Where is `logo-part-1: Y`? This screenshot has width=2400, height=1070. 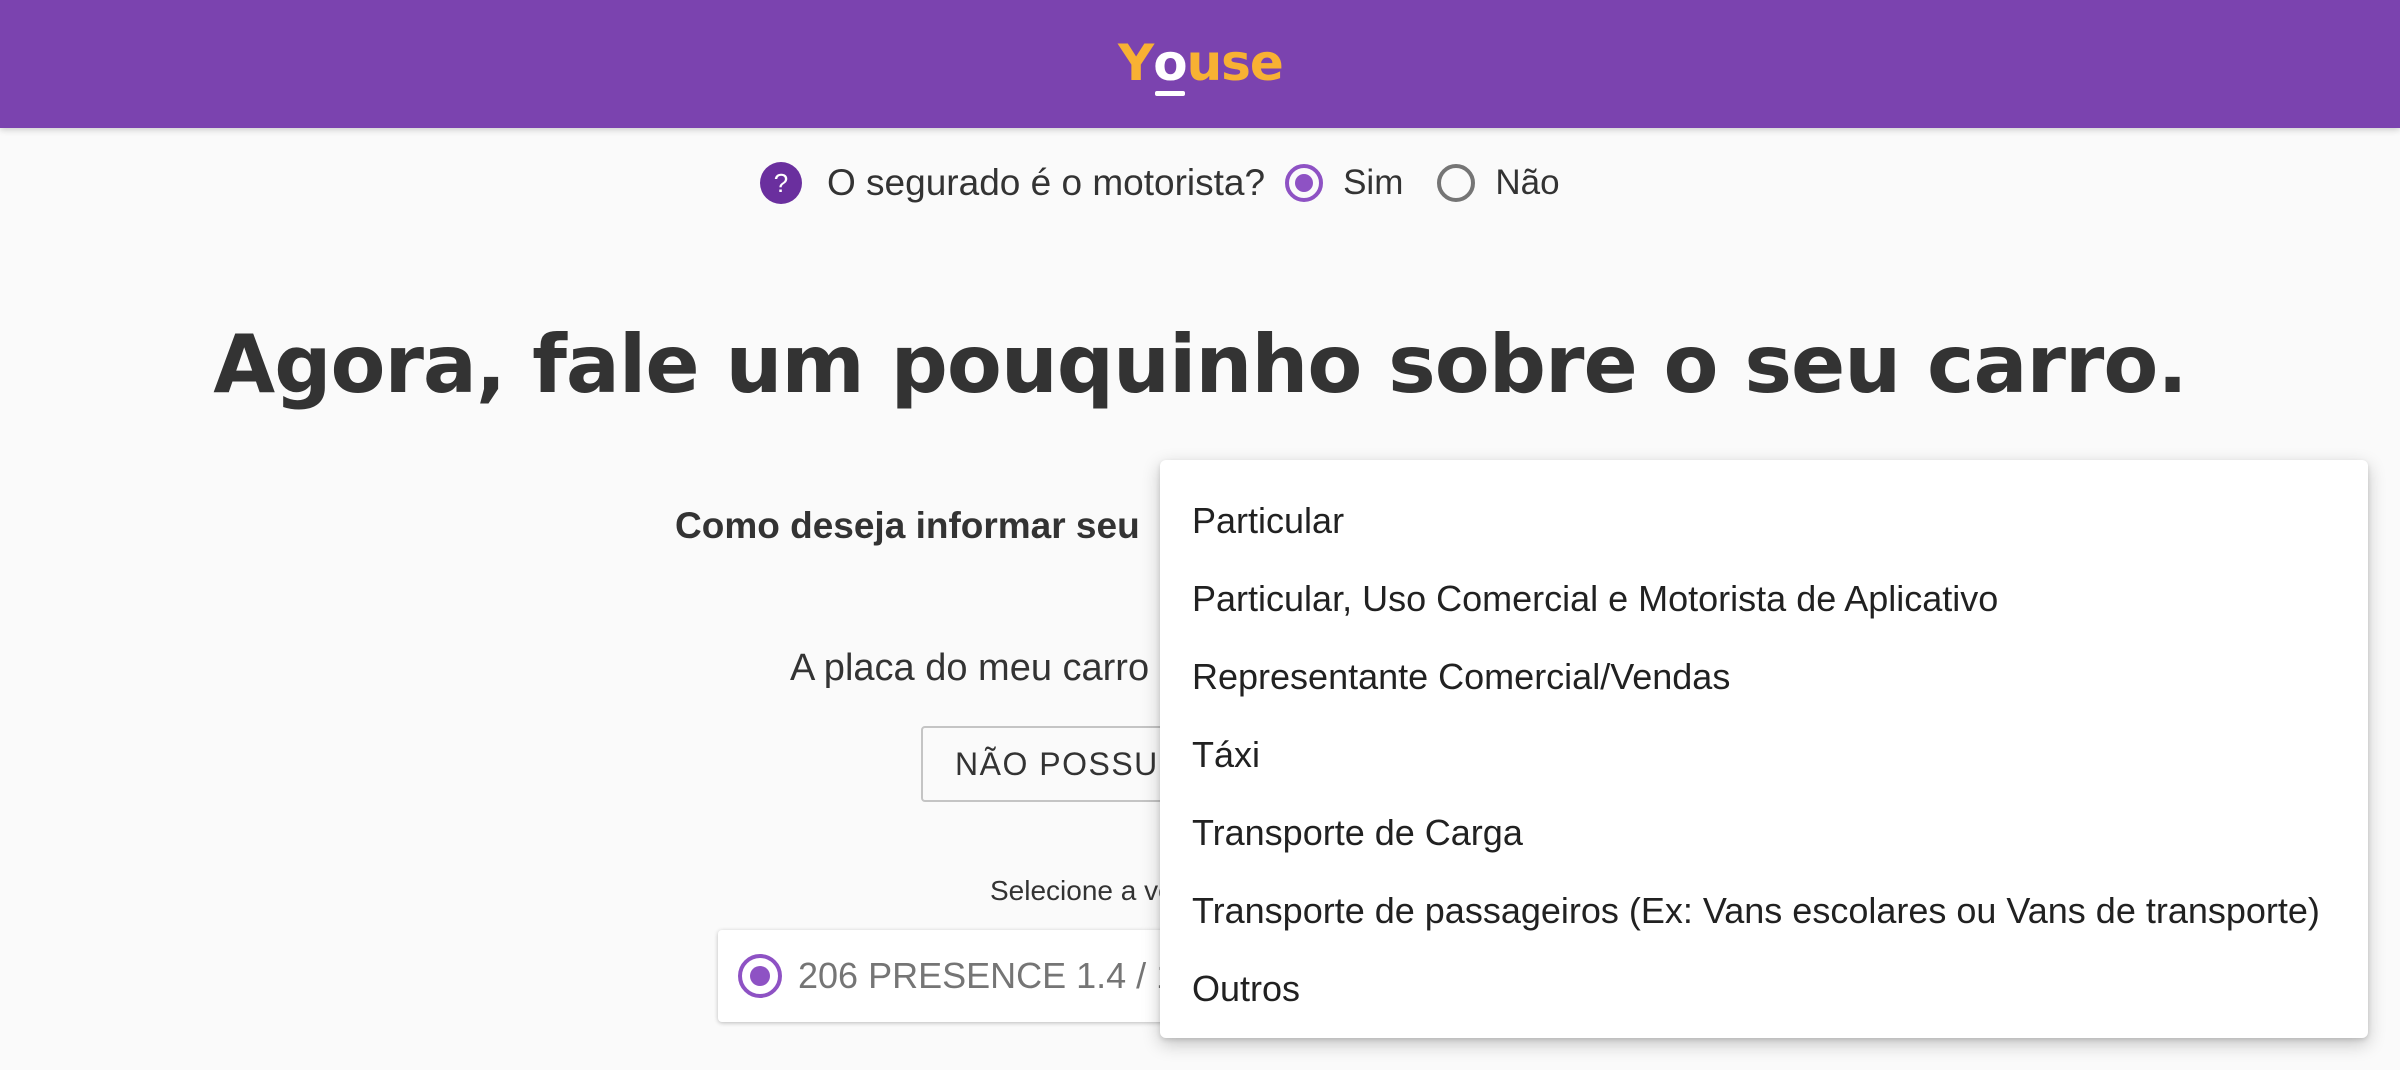 logo-part-1: Y is located at coordinates (1136, 63).